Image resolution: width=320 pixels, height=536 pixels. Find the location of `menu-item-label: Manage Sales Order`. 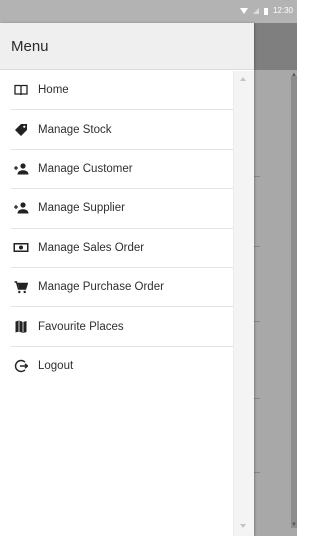

menu-item-label: Manage Sales Order is located at coordinates (91, 247).